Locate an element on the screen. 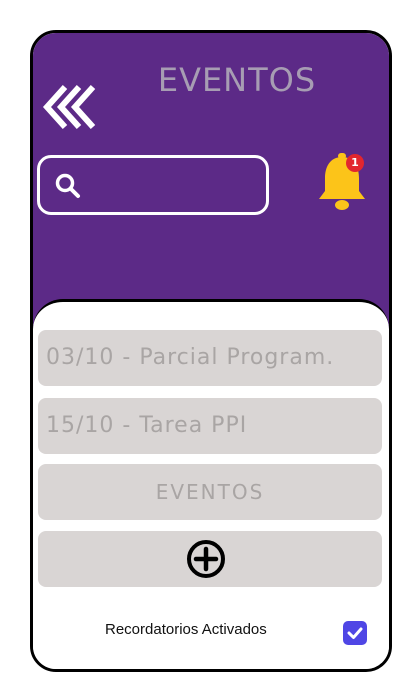 Image resolution: width=420 pixels, height=700 pixels. reminders-checkbox is located at coordinates (355, 633).